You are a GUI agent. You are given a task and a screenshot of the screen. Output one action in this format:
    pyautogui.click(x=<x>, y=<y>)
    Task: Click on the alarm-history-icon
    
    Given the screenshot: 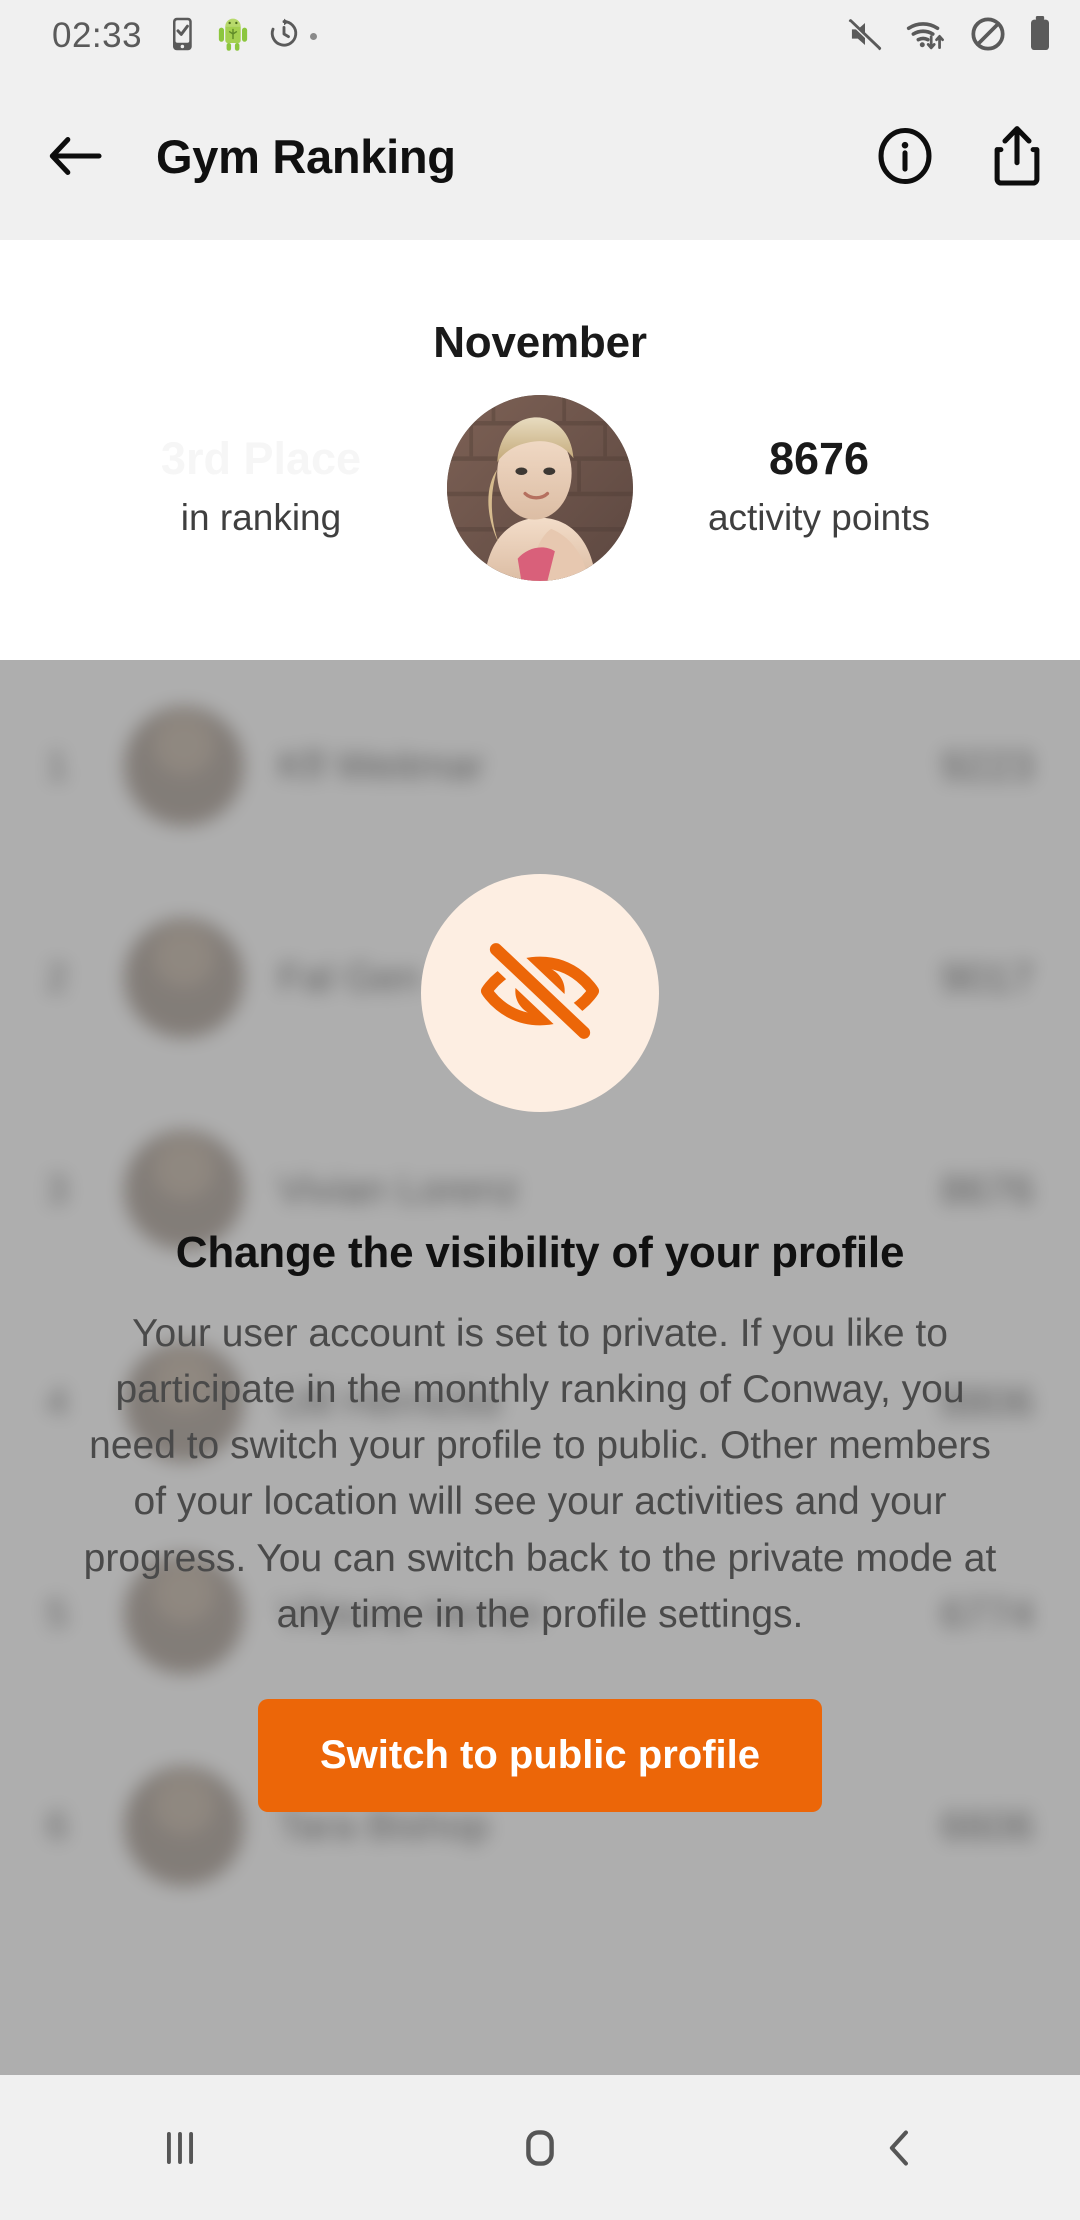 What is the action you would take?
    pyautogui.click(x=284, y=36)
    